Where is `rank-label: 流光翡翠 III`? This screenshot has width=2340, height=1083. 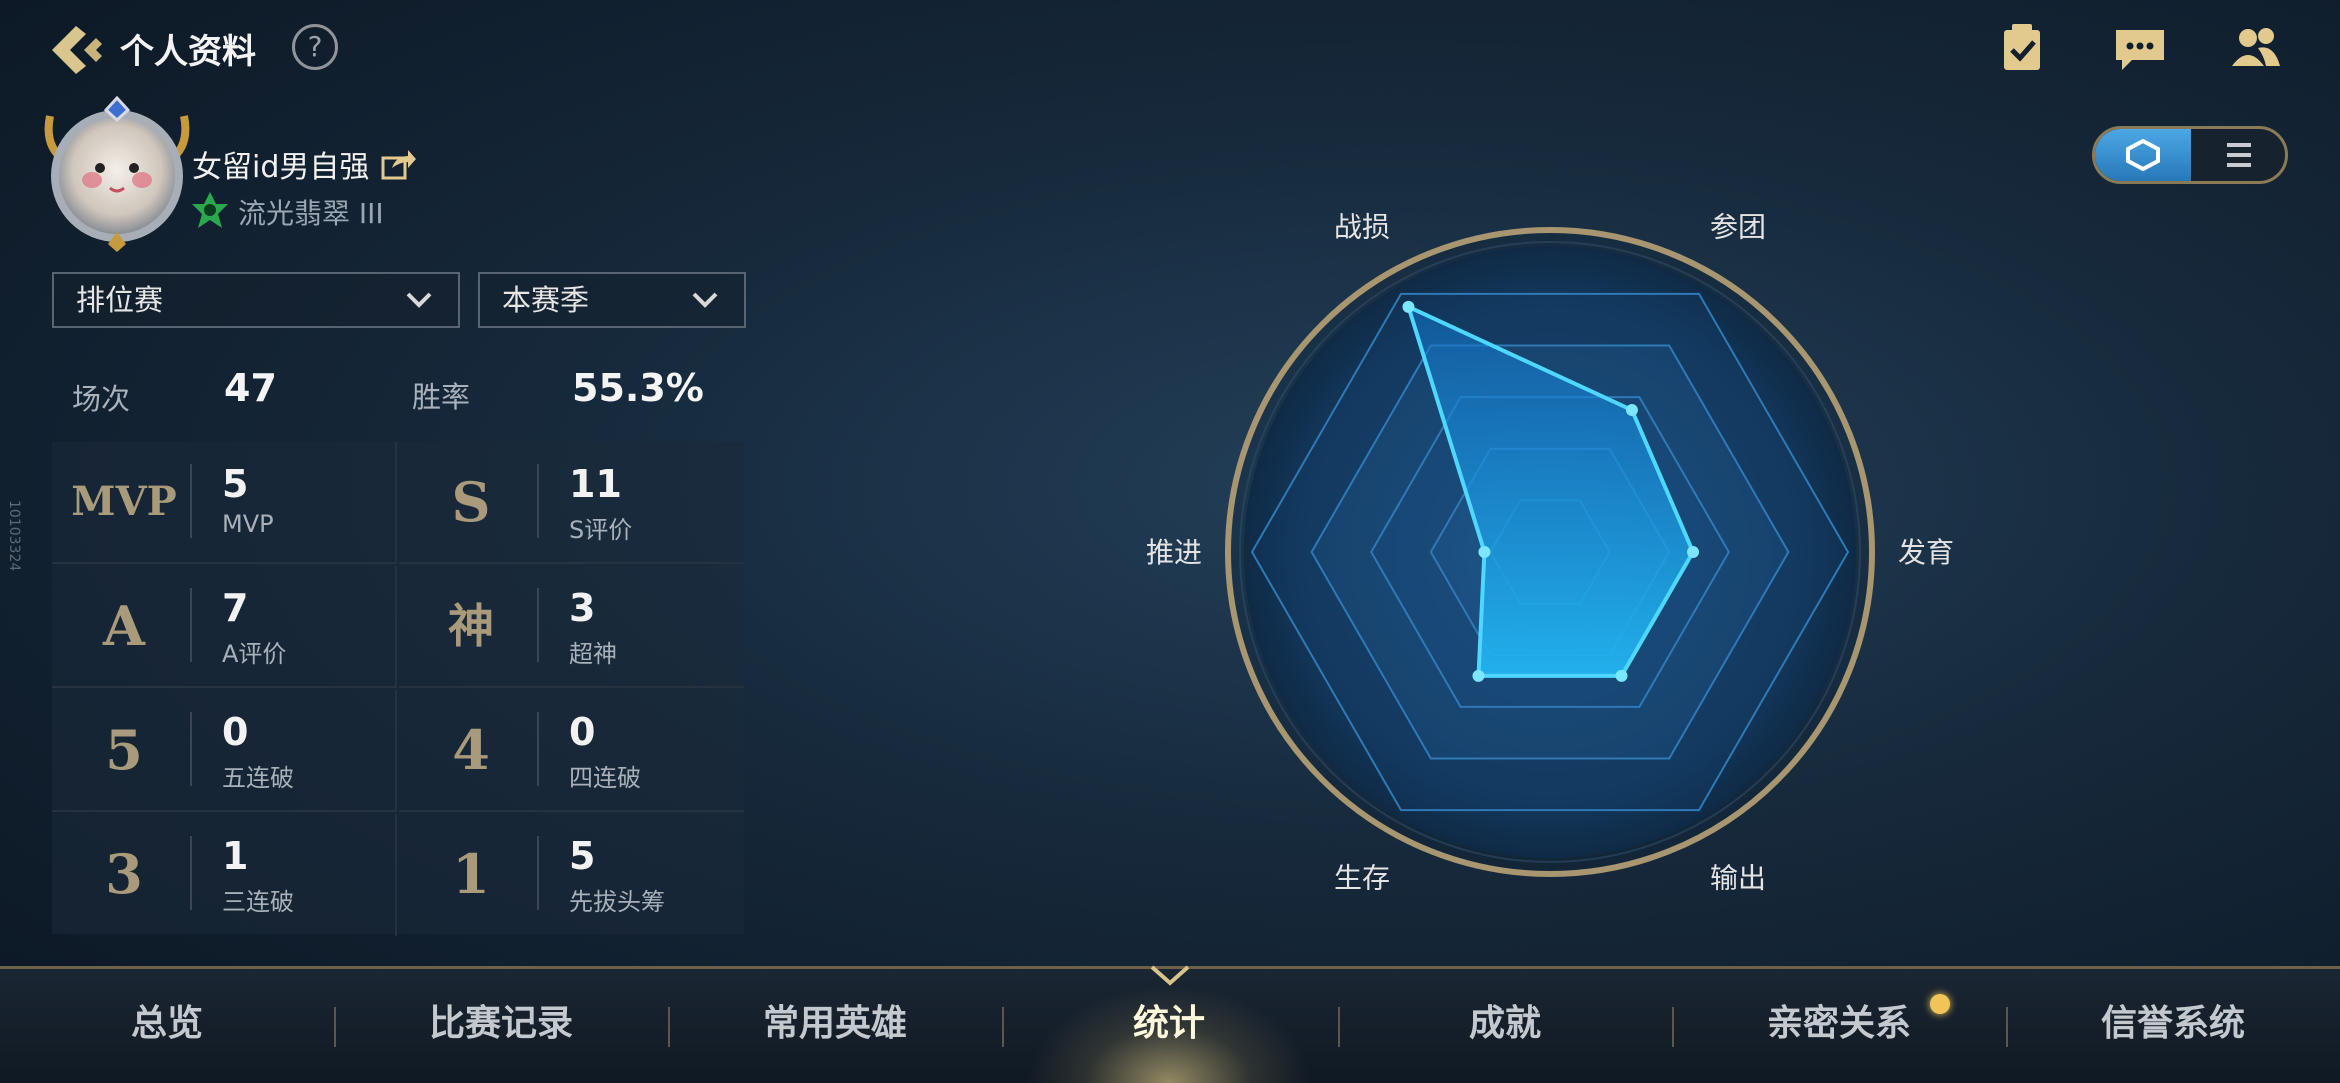
rank-label: 流光翡翠 III is located at coordinates (311, 213).